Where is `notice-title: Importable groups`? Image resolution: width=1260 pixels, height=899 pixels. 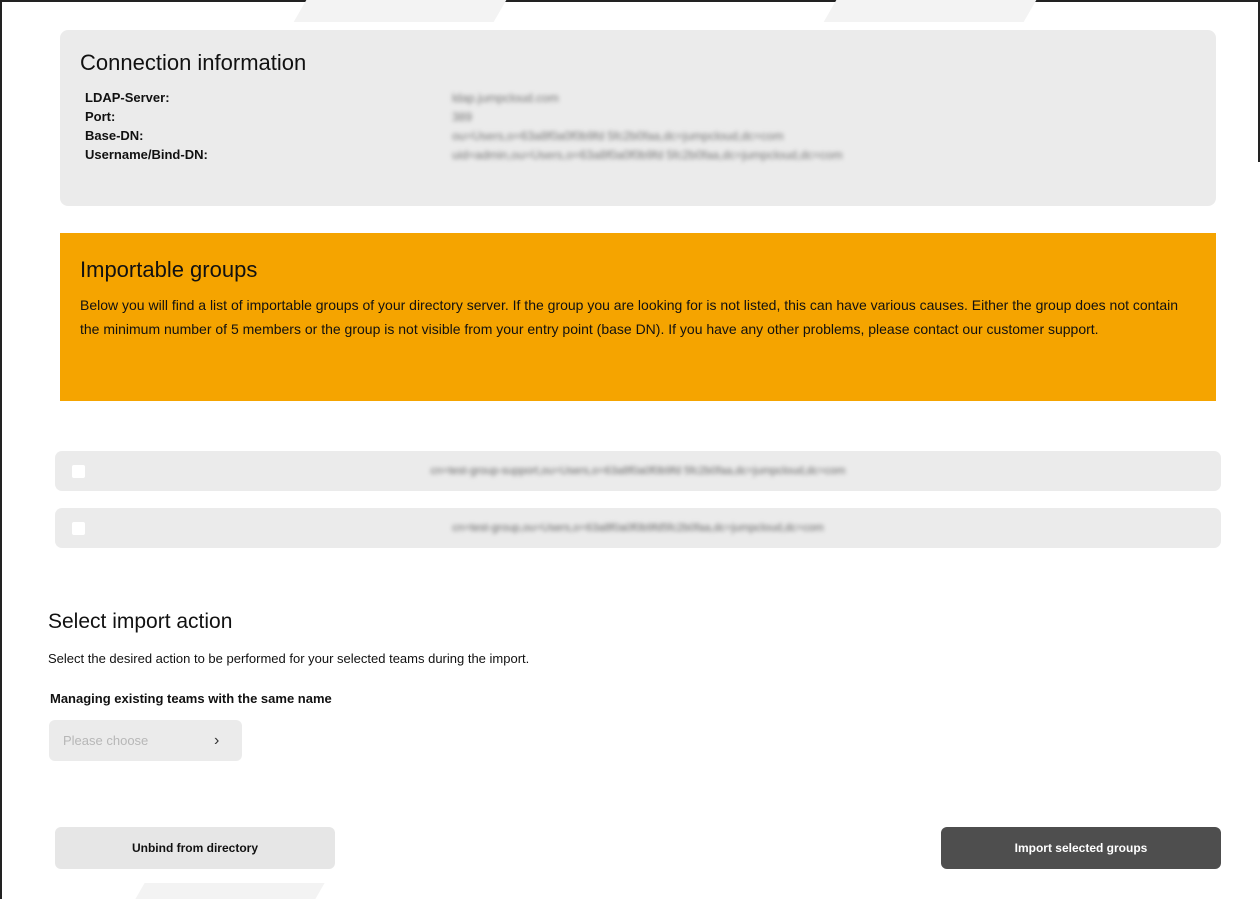
notice-title: Importable groups is located at coordinates (169, 269).